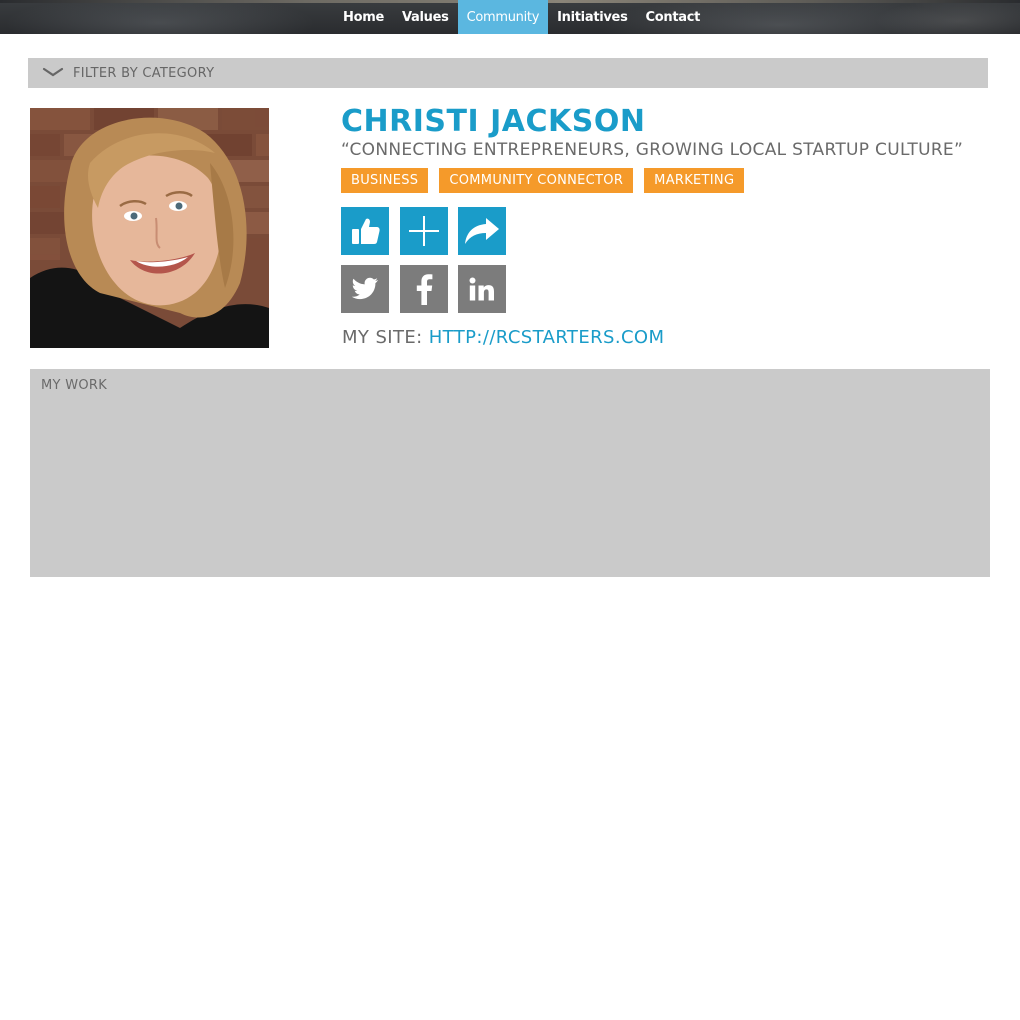  I want to click on site-label: My site:, so click(382, 337).